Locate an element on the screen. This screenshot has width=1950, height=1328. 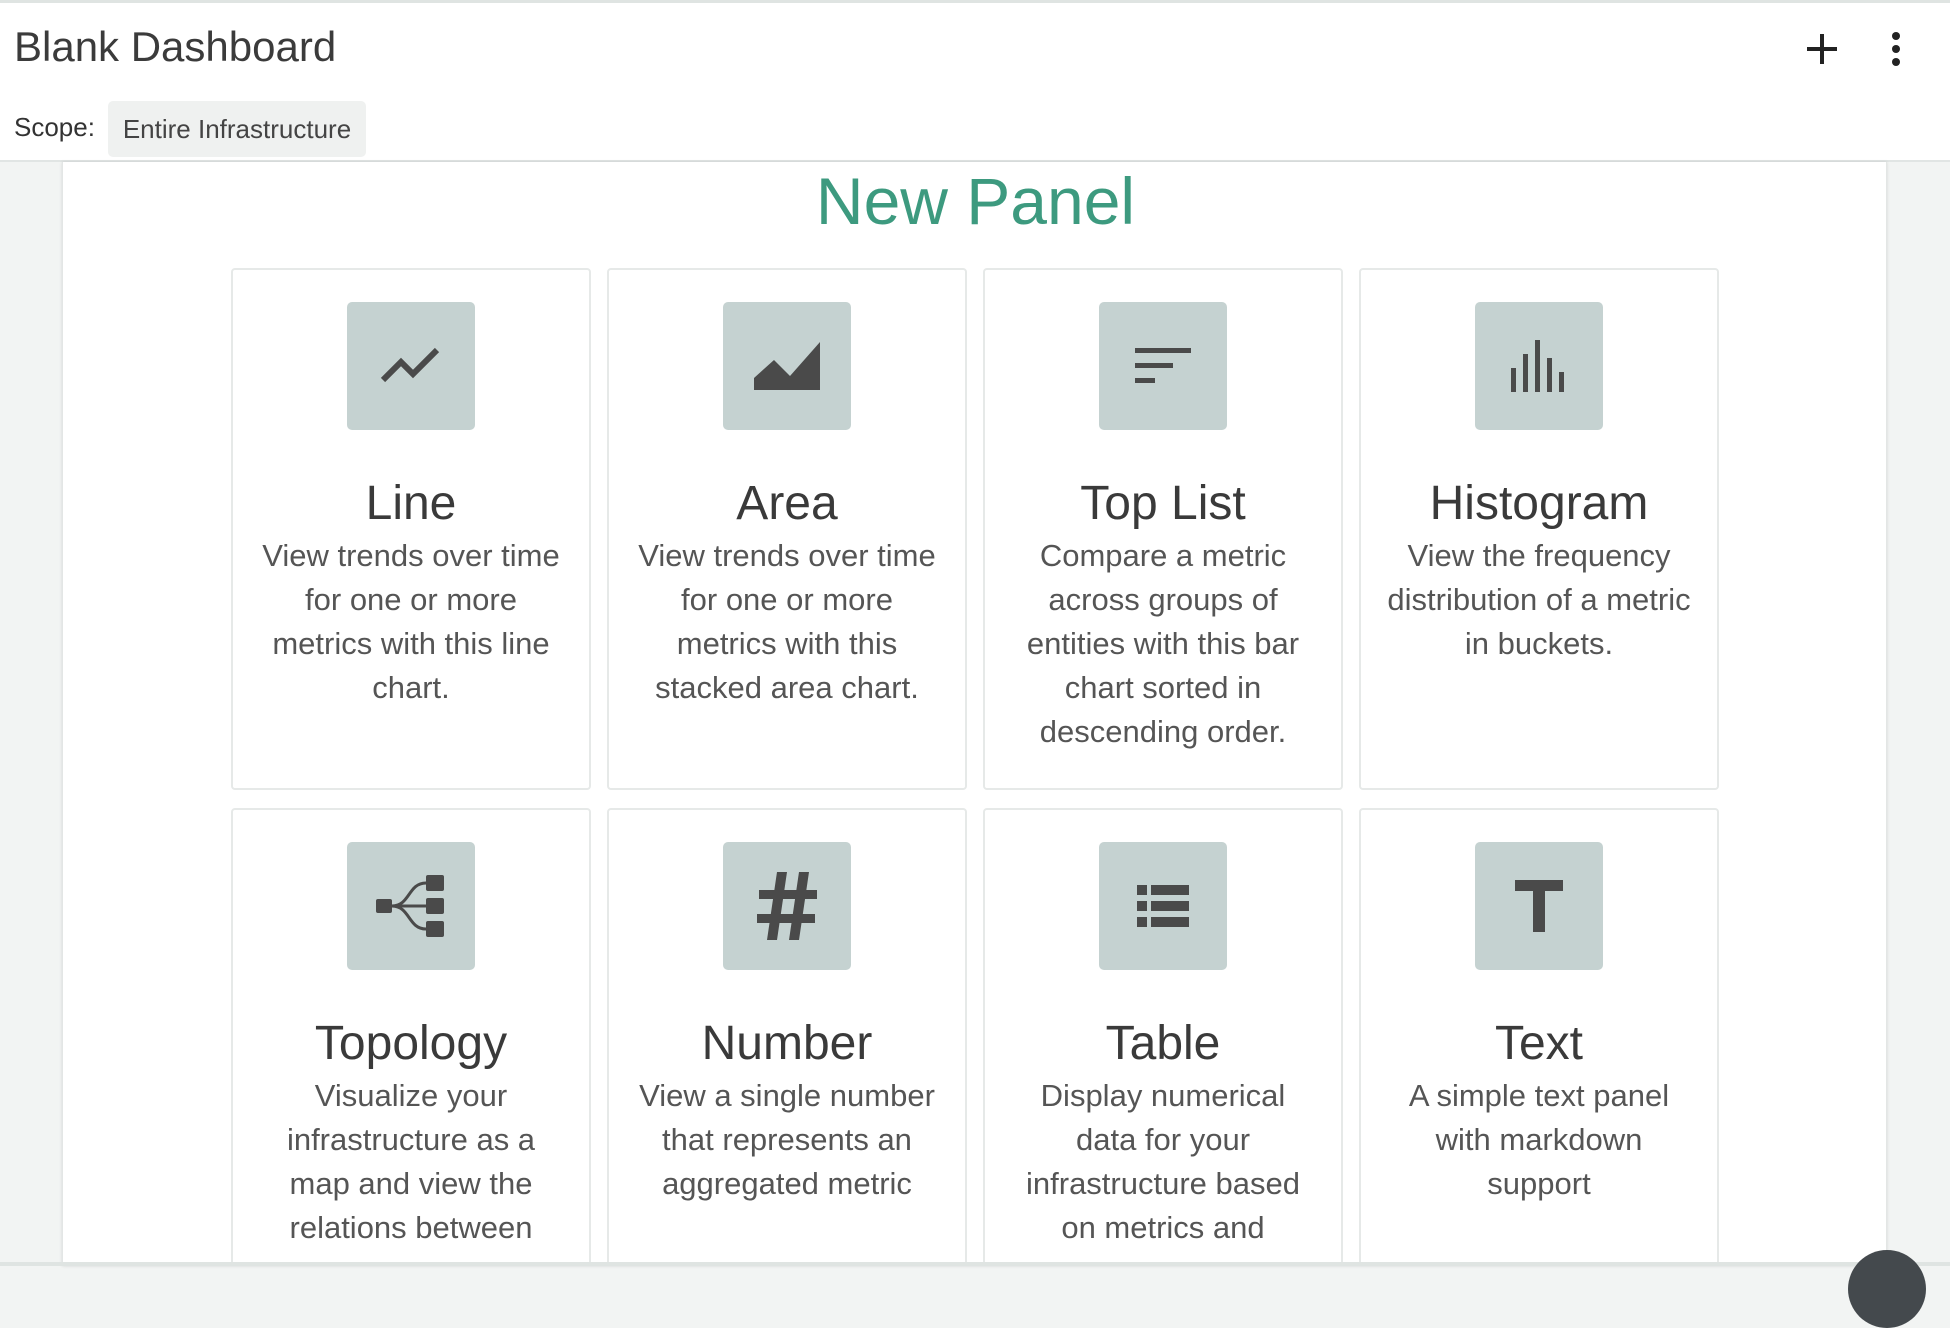
table-list-icon is located at coordinates (1163, 906).